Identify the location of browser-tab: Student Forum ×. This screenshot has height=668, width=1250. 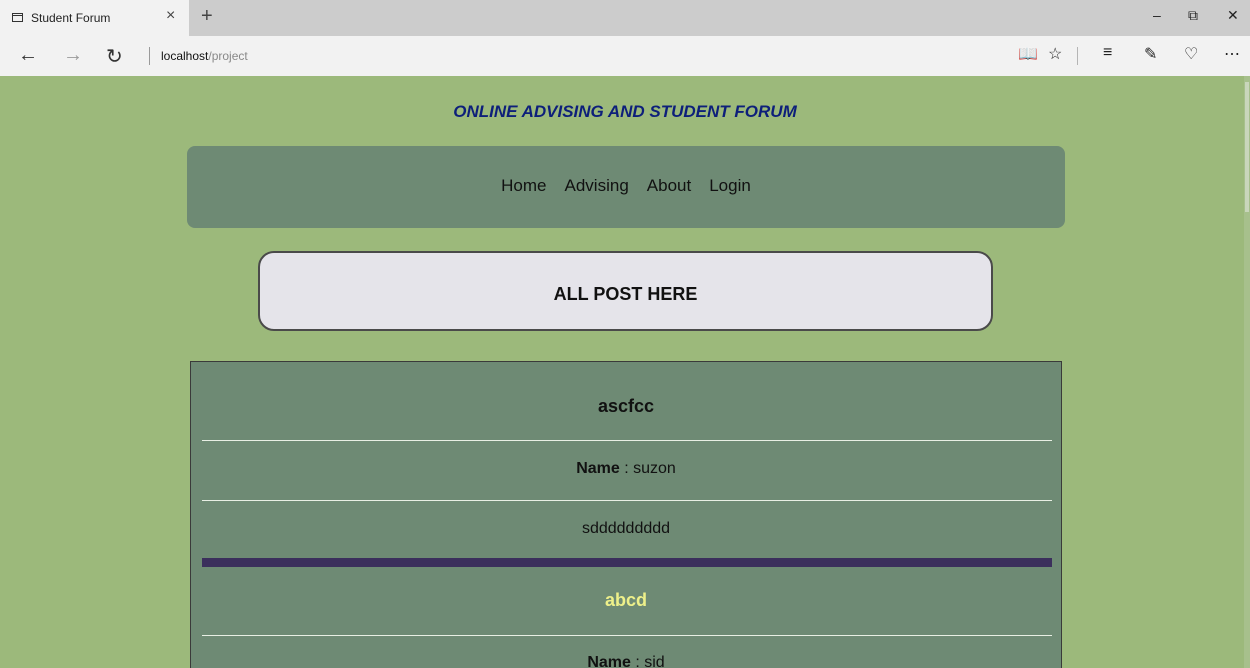
(94, 18).